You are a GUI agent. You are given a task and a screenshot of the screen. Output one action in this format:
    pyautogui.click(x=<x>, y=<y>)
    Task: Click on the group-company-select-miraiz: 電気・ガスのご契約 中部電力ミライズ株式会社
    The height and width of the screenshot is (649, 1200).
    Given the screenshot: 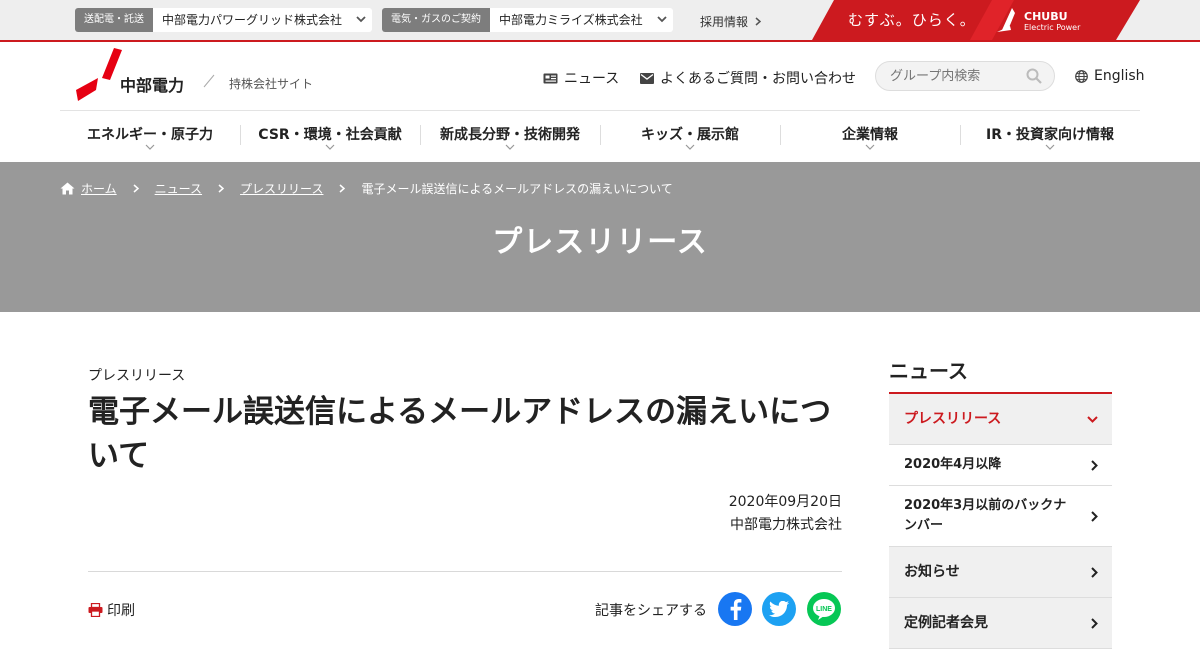 What is the action you would take?
    pyautogui.click(x=527, y=20)
    